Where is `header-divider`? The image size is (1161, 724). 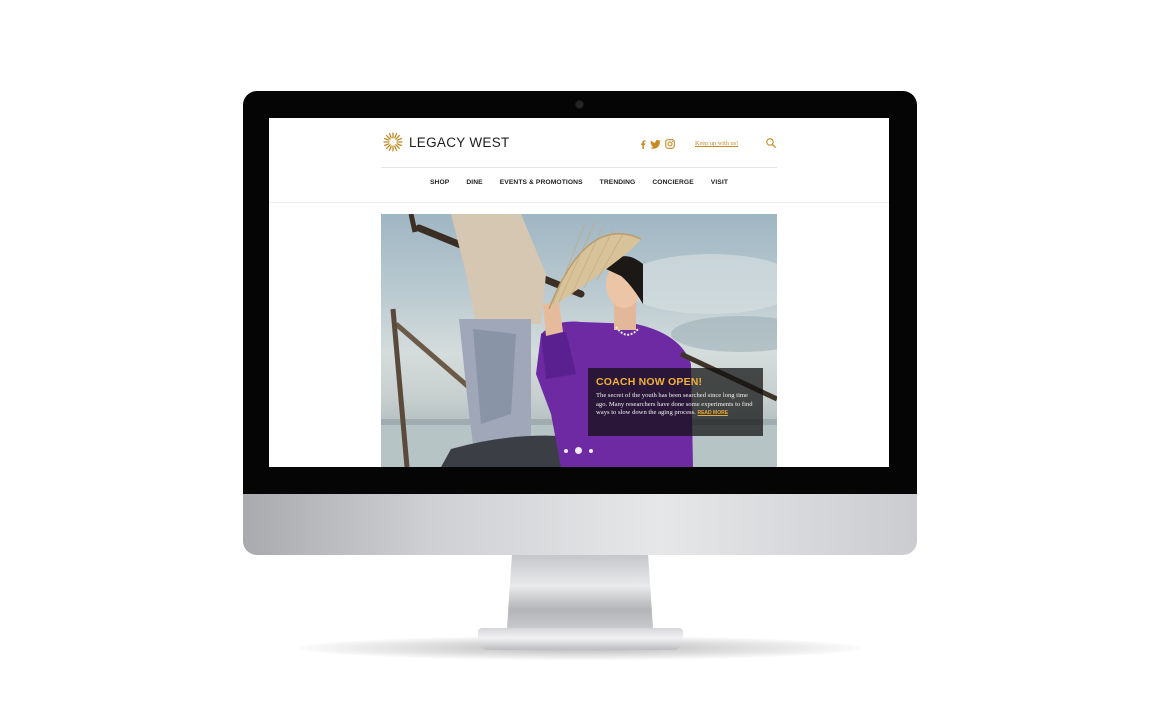 header-divider is located at coordinates (579, 167).